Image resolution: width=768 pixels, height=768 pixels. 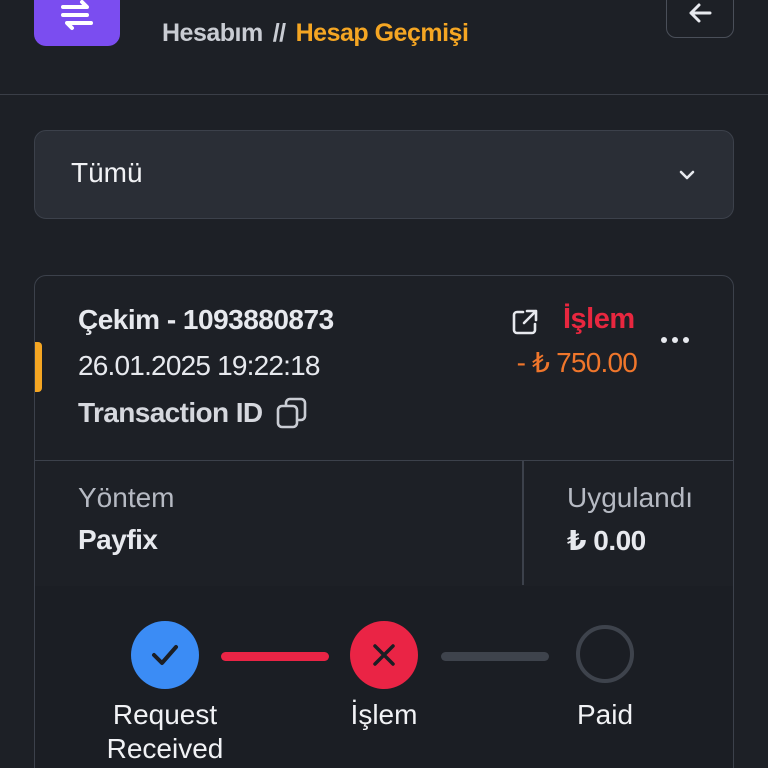 I want to click on chevron-down-icon, so click(x=687, y=175).